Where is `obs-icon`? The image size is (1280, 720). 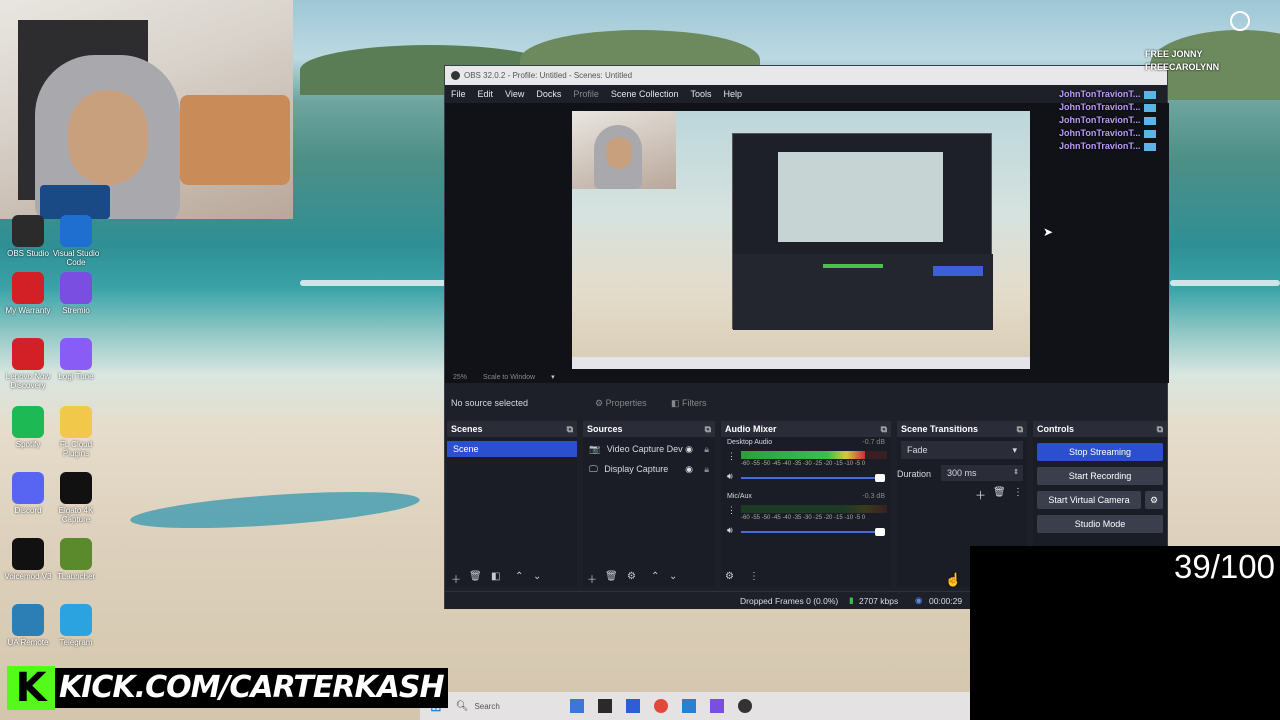 obs-icon is located at coordinates (744, 706).